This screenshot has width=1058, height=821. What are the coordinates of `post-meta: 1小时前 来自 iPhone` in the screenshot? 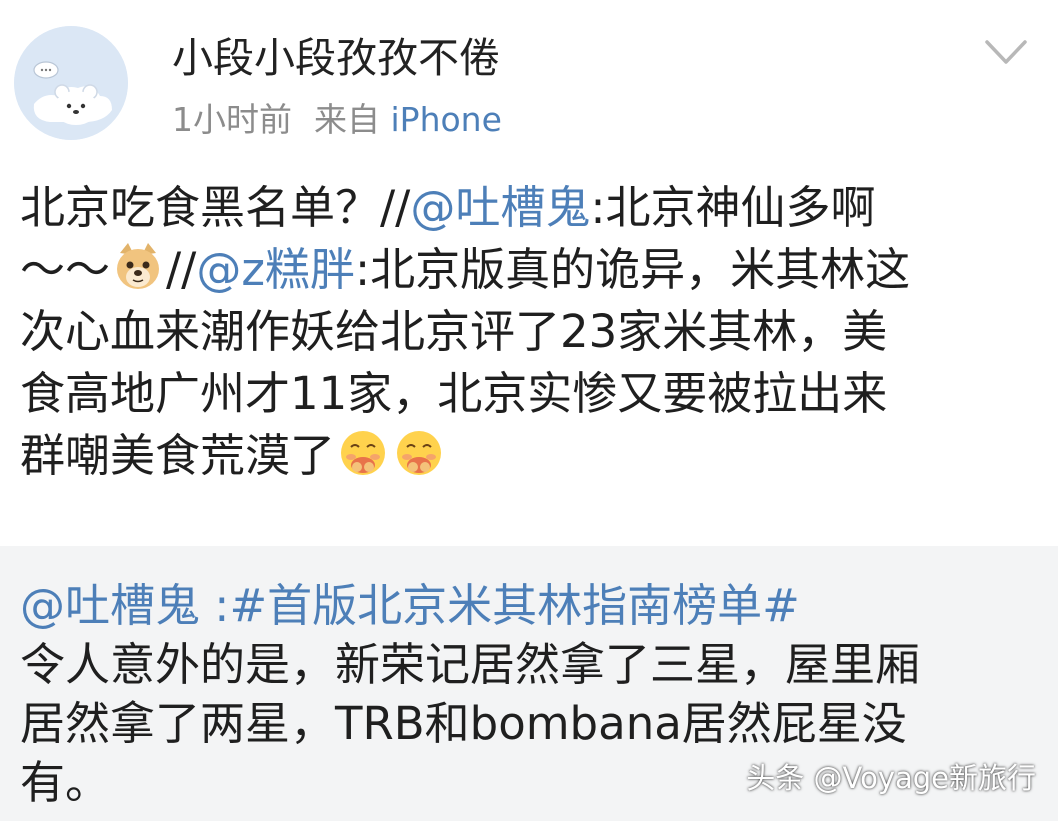 It's located at (337, 120).